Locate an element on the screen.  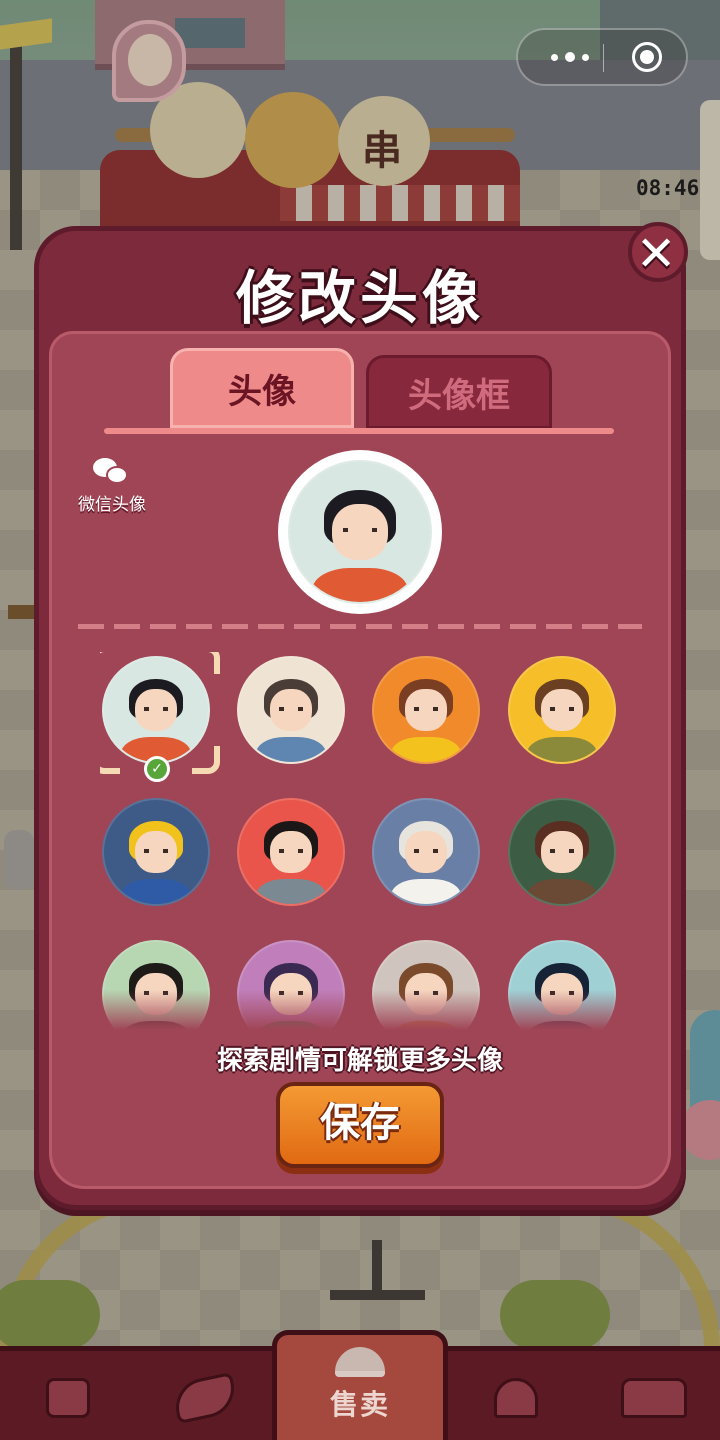
nav-bag is located at coordinates (68, 1395).